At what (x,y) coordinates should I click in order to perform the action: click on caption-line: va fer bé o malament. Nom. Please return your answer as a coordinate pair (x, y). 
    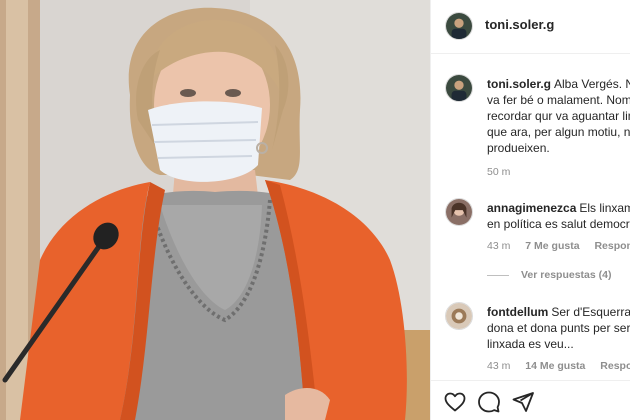
    Looking at the image, I should click on (558, 100).